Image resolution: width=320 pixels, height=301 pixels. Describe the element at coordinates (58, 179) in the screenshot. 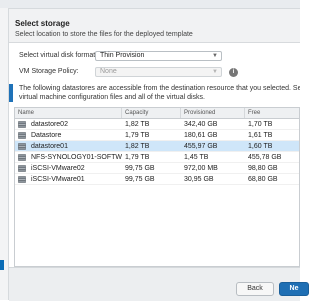

I see `cell-name: iSCSI-VMware01` at that location.